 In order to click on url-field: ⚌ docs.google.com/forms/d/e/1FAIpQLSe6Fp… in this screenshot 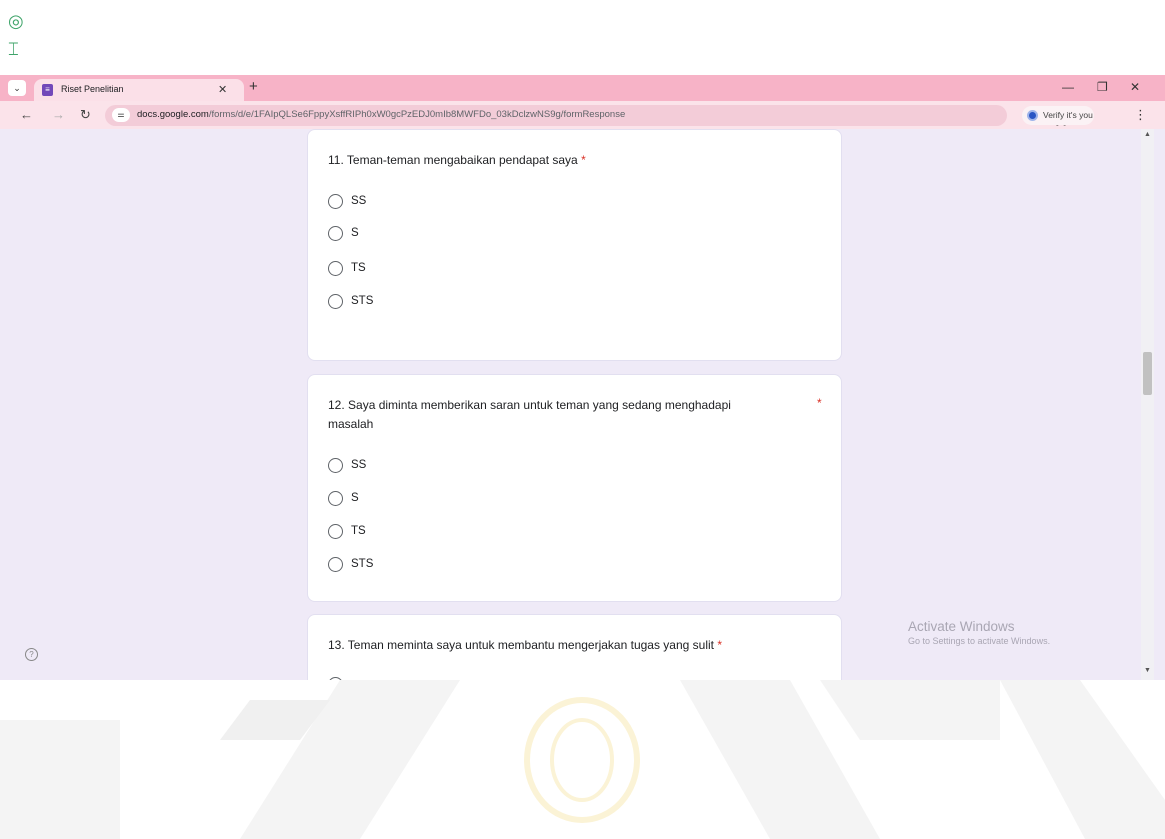, I will do `click(598, 122)`.